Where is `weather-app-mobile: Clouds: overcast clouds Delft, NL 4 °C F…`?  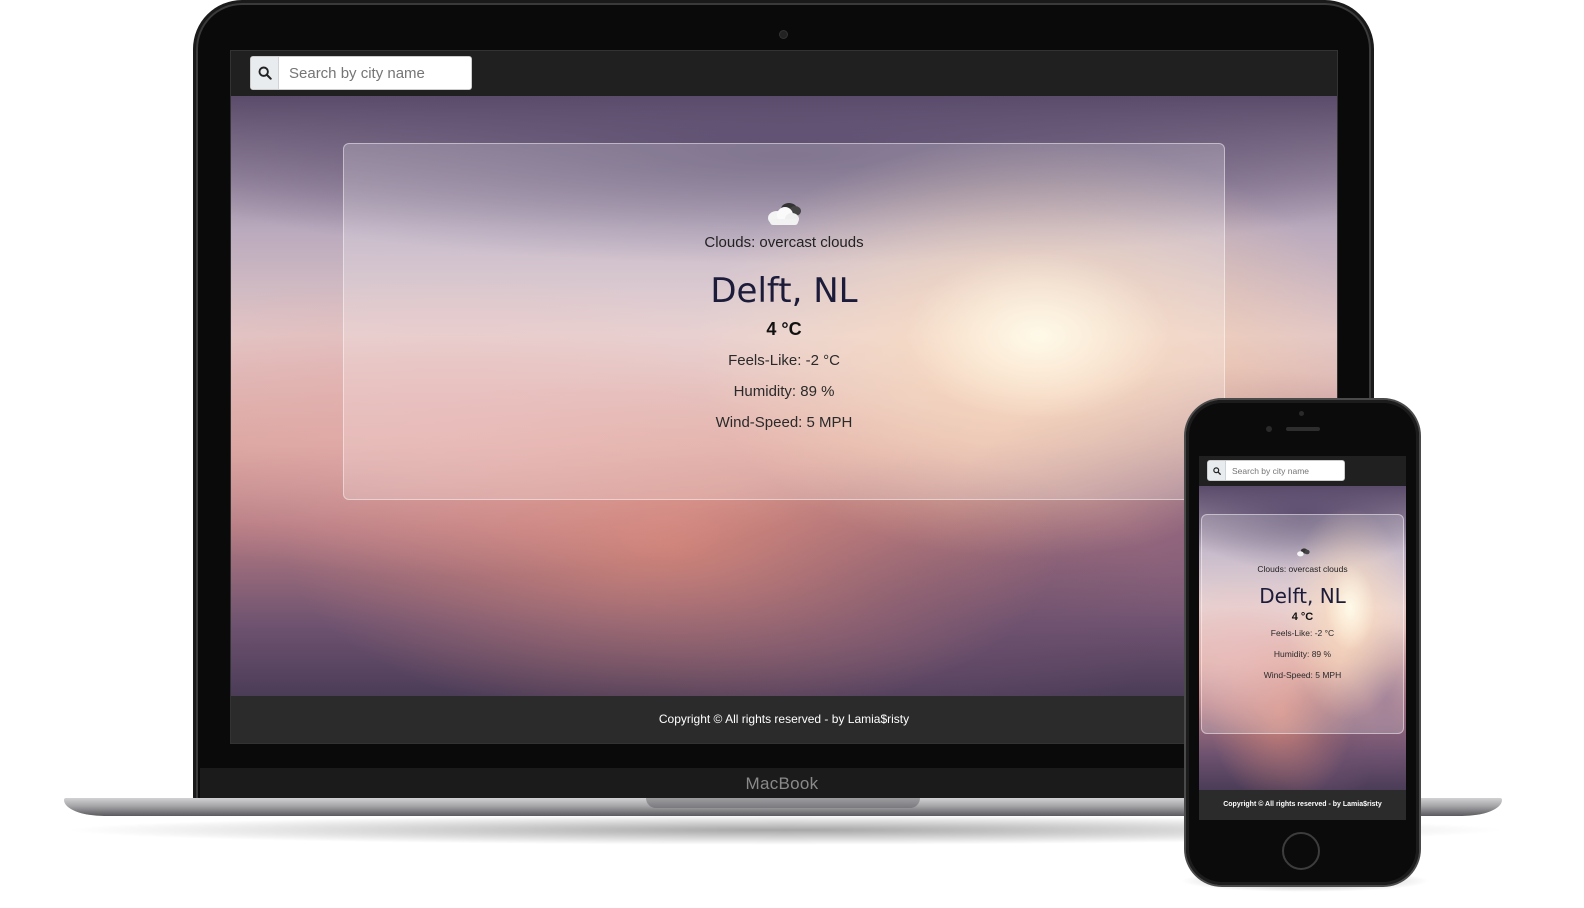 weather-app-mobile: Clouds: overcast clouds Delft, NL 4 °C F… is located at coordinates (1302, 638).